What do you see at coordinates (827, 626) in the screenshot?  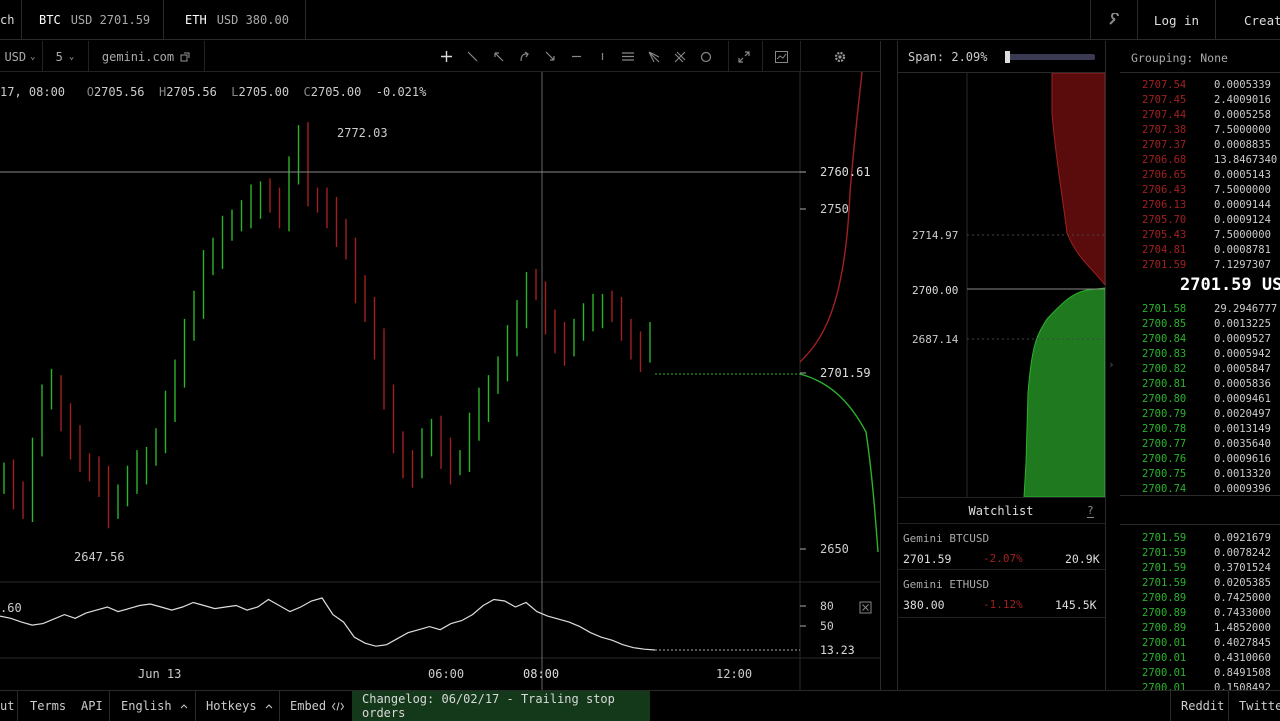 I see `indicator-tick: 50` at bounding box center [827, 626].